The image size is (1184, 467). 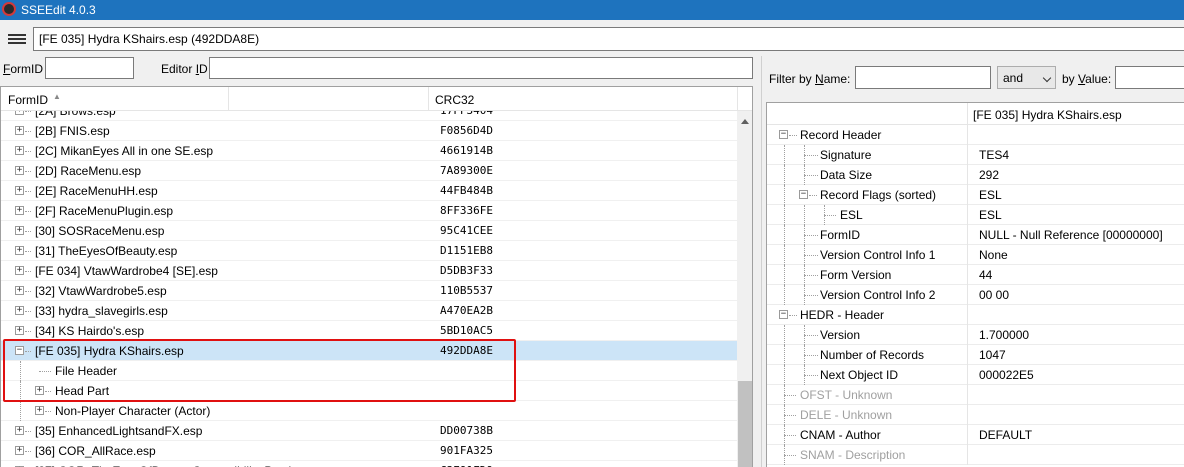 I want to click on plugin-row: + [36] COR_AllRace.esp 901FA325, so click(x=369, y=451).